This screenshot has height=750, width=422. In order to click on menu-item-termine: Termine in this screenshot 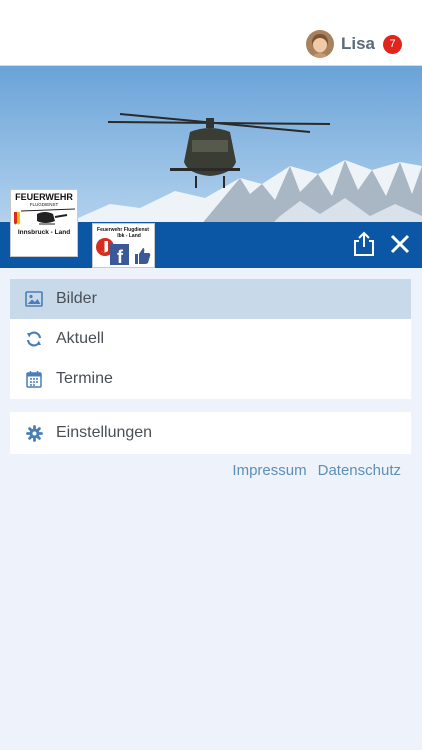, I will do `click(210, 379)`.